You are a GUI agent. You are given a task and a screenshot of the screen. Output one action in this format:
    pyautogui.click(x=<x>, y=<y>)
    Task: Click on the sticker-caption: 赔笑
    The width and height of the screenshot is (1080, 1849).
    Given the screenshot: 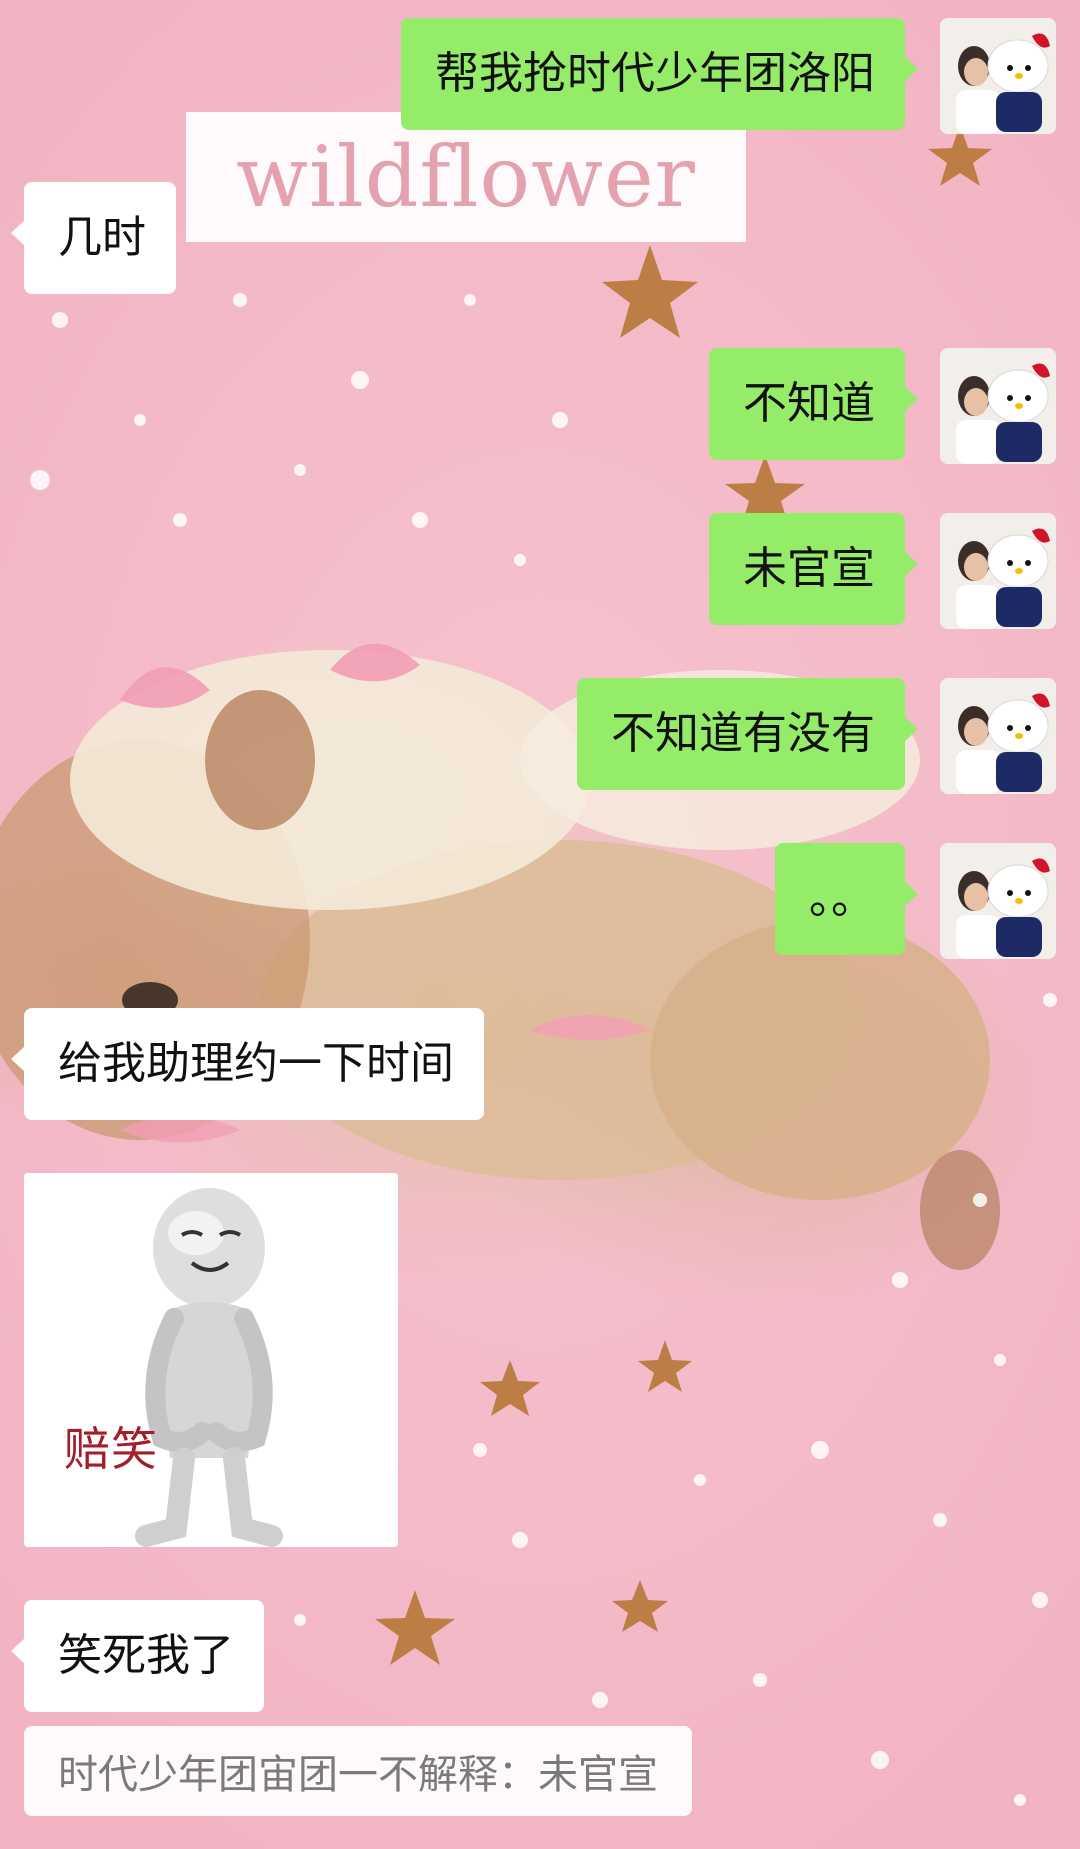 What is the action you would take?
    pyautogui.click(x=111, y=1449)
    